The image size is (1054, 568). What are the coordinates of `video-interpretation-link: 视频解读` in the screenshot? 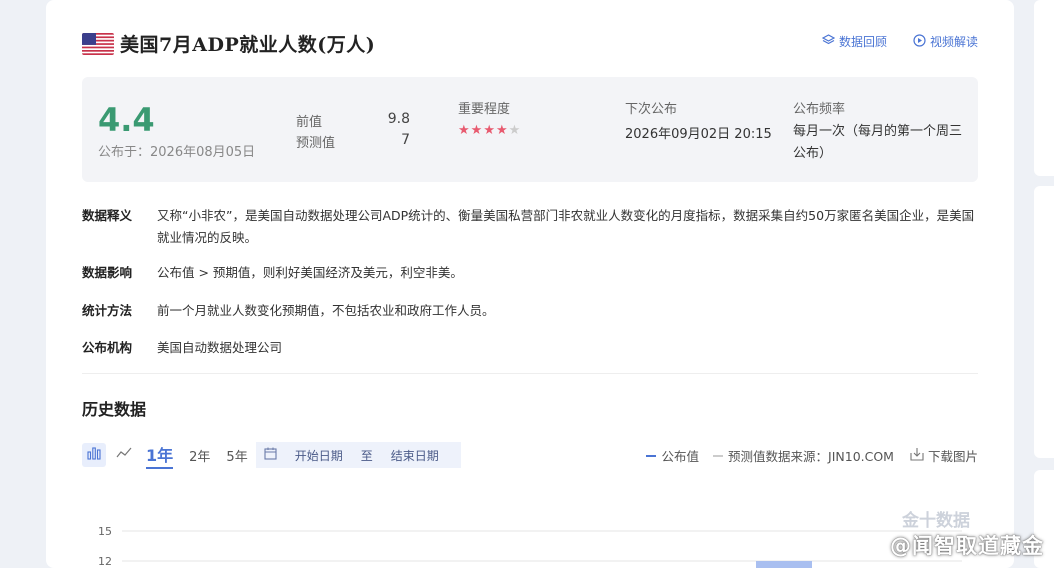 It's located at (945, 41).